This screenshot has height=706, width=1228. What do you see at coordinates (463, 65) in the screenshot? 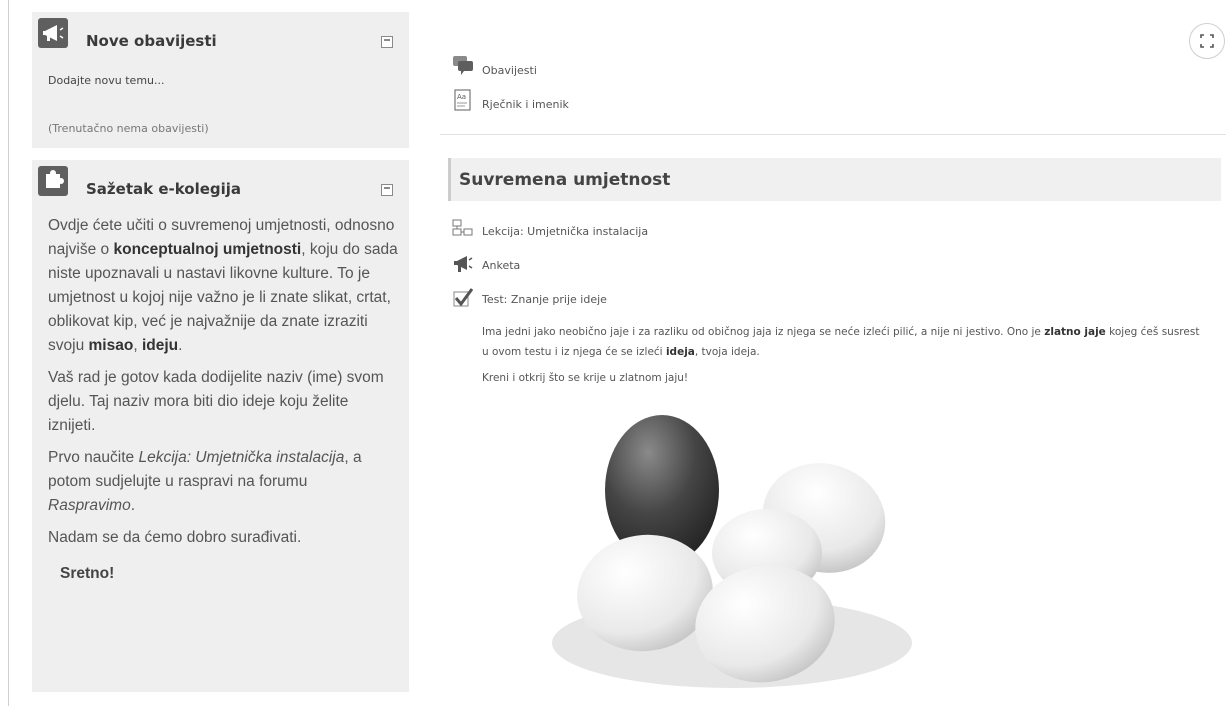
I see `forum-icon` at bounding box center [463, 65].